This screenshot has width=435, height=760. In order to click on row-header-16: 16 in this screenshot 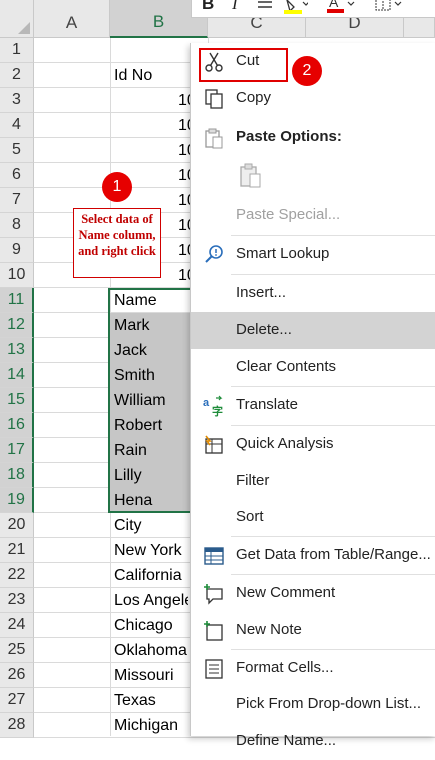, I will do `click(17, 425)`.